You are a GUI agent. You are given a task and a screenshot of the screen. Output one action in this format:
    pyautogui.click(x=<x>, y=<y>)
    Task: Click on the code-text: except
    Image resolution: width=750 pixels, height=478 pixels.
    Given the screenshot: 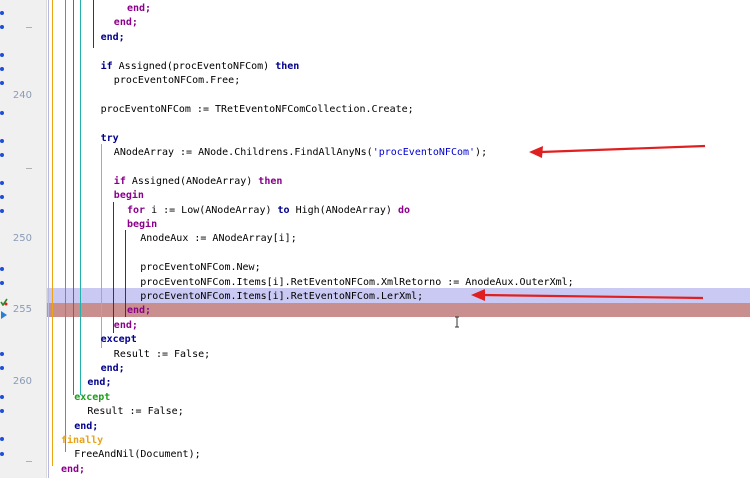 What is the action you would take?
    pyautogui.click(x=92, y=398)
    